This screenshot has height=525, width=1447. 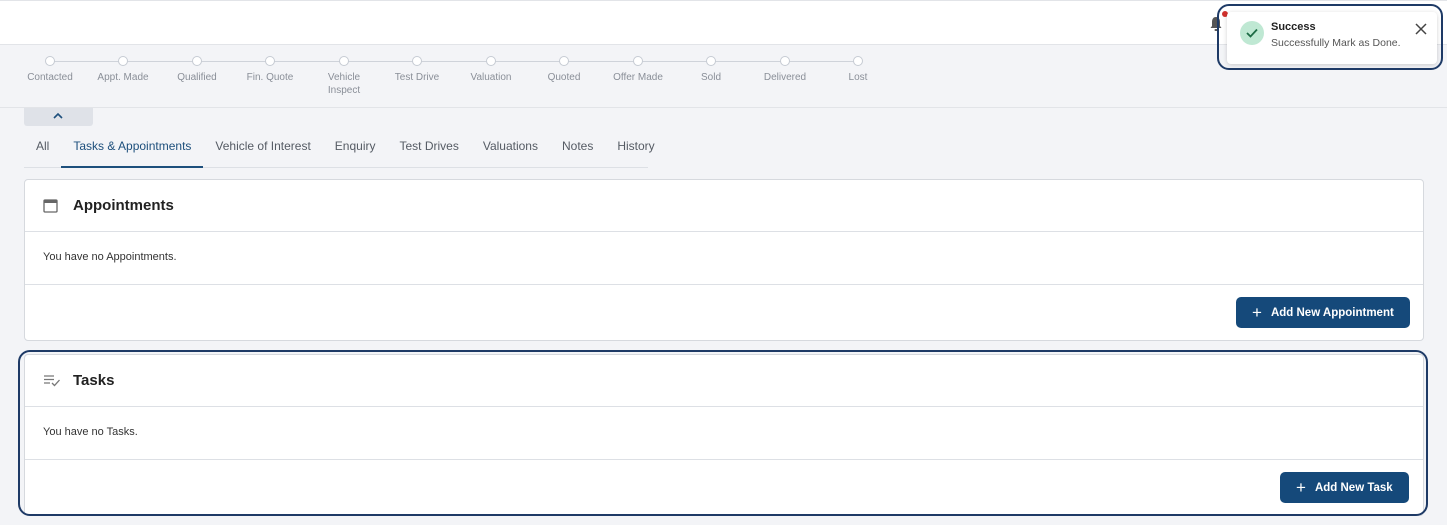 I want to click on appointments-empty-text: You have no Appointments., so click(x=110, y=257).